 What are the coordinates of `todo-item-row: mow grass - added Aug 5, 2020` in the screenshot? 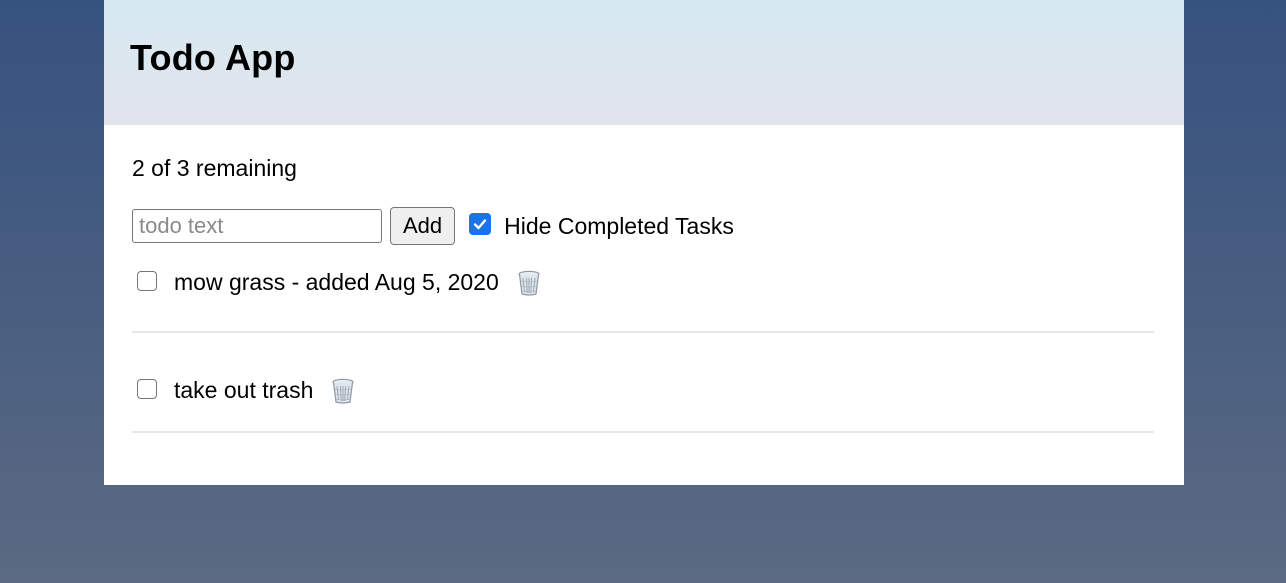 It's located at (357, 282).